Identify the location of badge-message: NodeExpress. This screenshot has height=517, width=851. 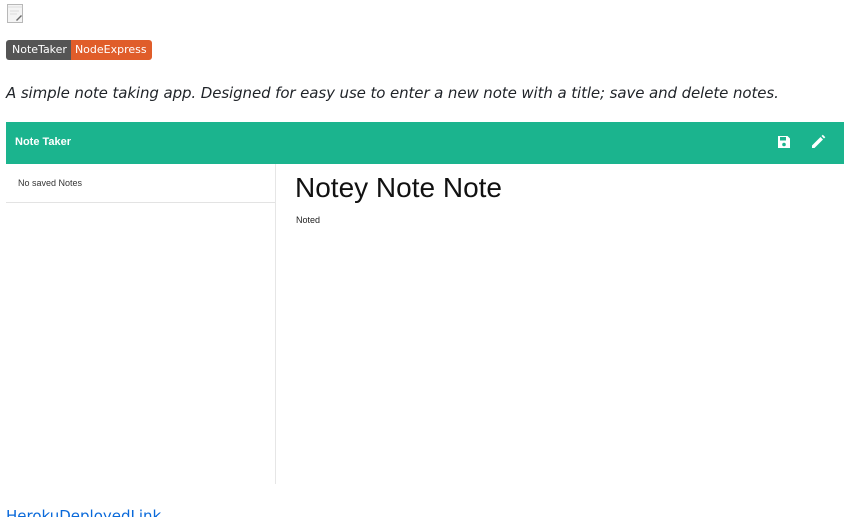
(111, 50).